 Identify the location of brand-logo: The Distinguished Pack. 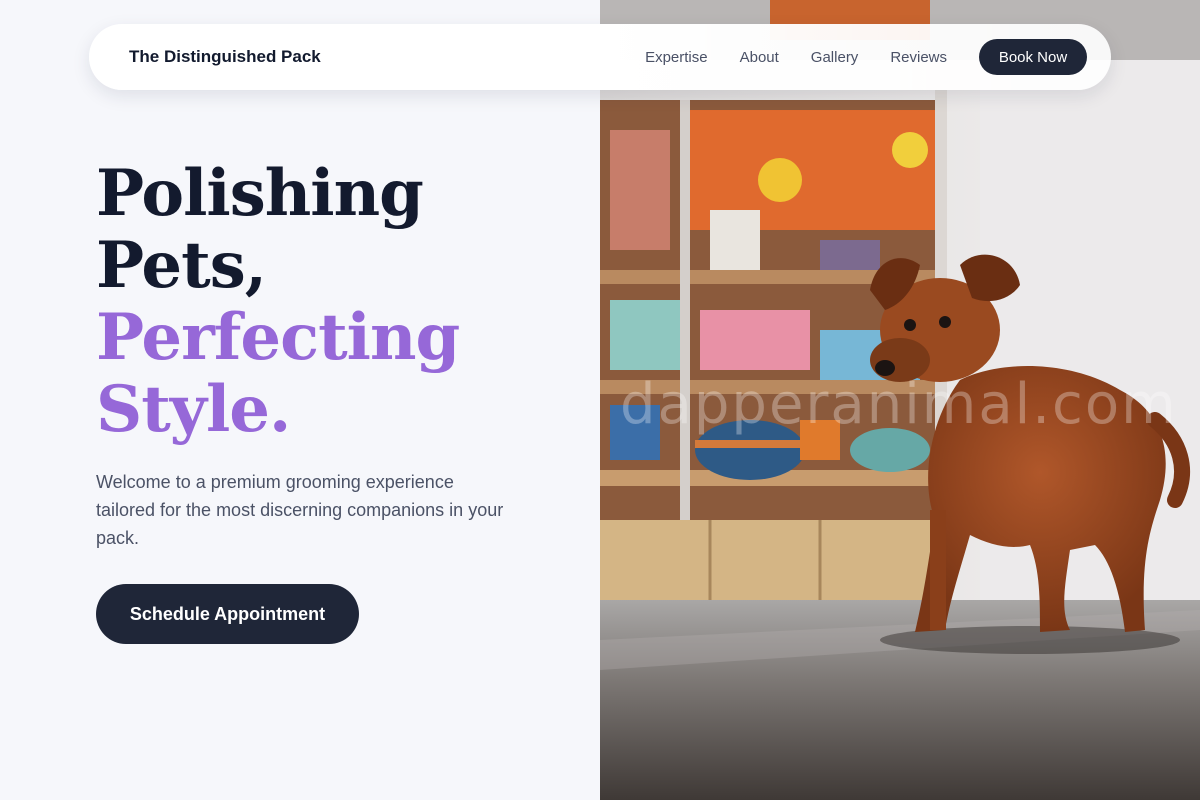
(387, 57).